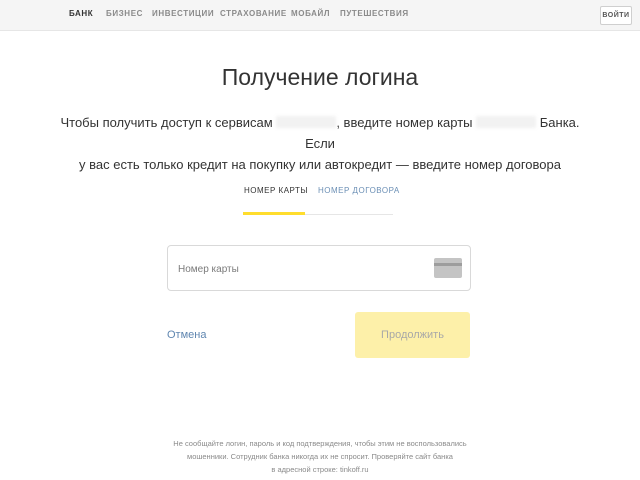 The image size is (640, 480). What do you see at coordinates (448, 268) in the screenshot?
I see `credit-card-icon` at bounding box center [448, 268].